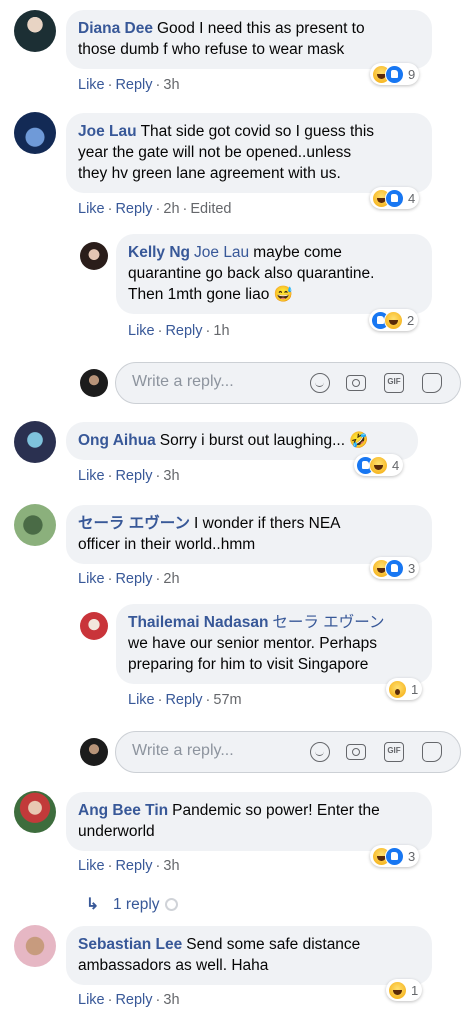 The image size is (475, 1024). Describe the element at coordinates (260, 28) in the screenshot. I see `comment-text: Good I need this as present to` at that location.